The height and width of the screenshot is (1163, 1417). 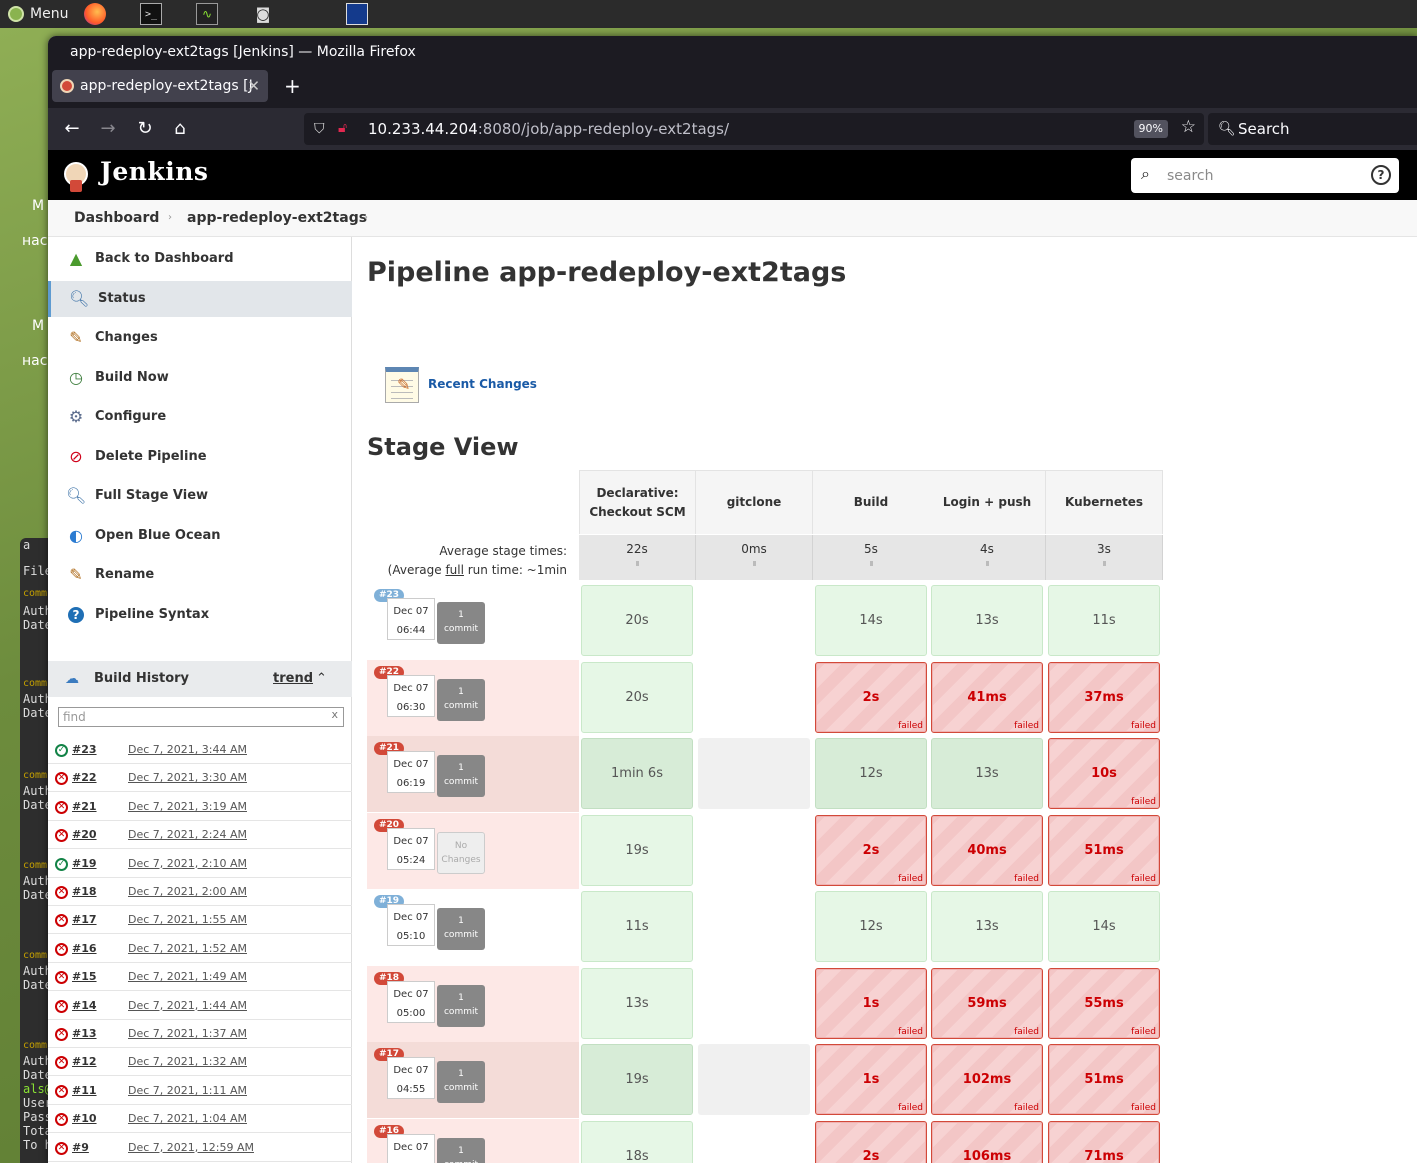 I want to click on run-row: #16Dec 071commit, so click(x=473, y=1140).